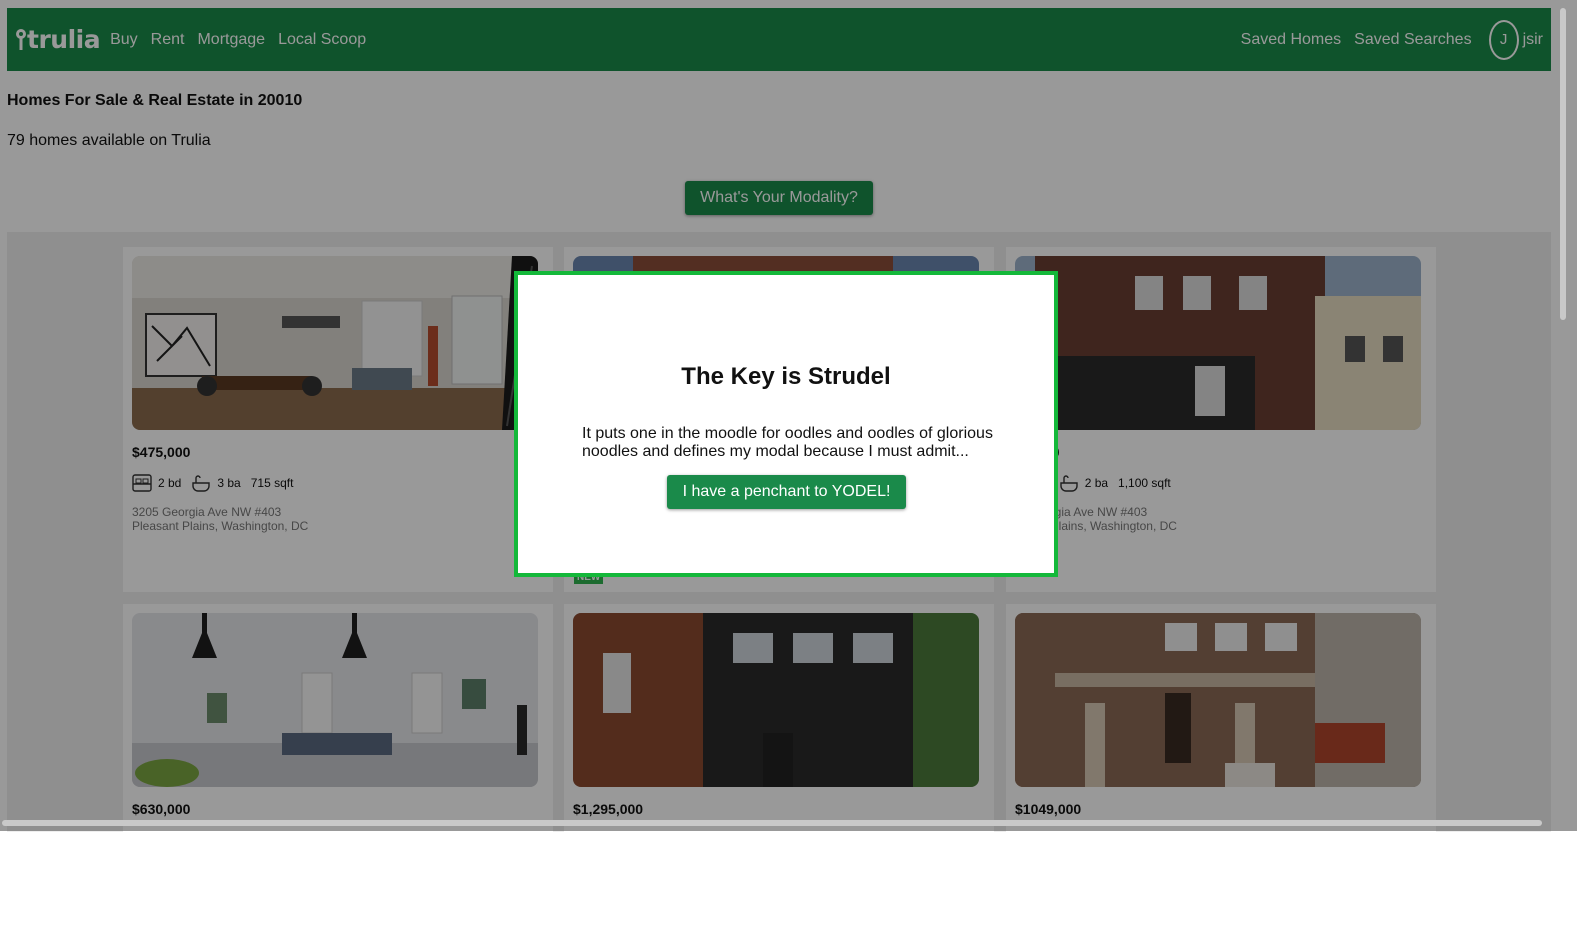 This screenshot has width=1577, height=949. What do you see at coordinates (772, 823) in the screenshot?
I see `horizontal-scrollbar` at bounding box center [772, 823].